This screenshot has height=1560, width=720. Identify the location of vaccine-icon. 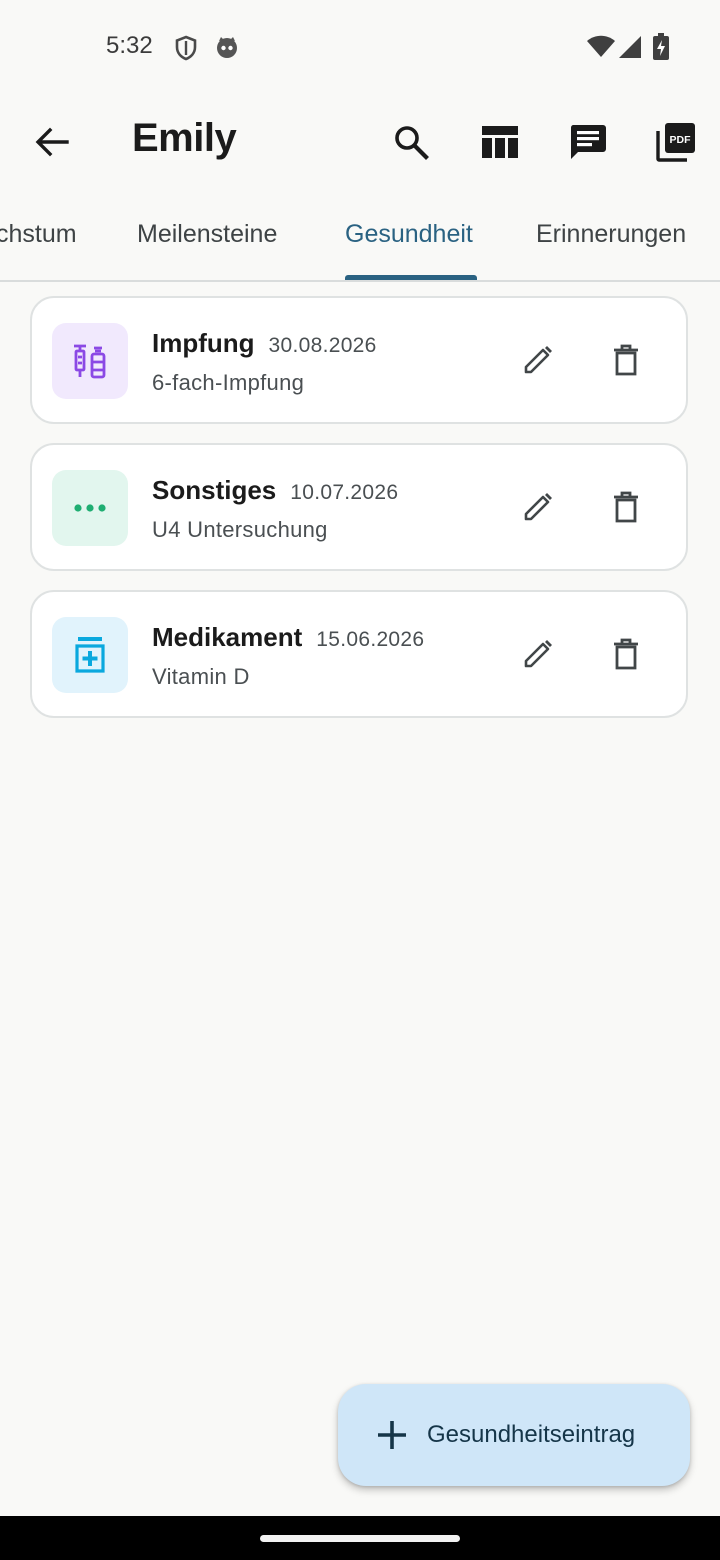
(90, 361).